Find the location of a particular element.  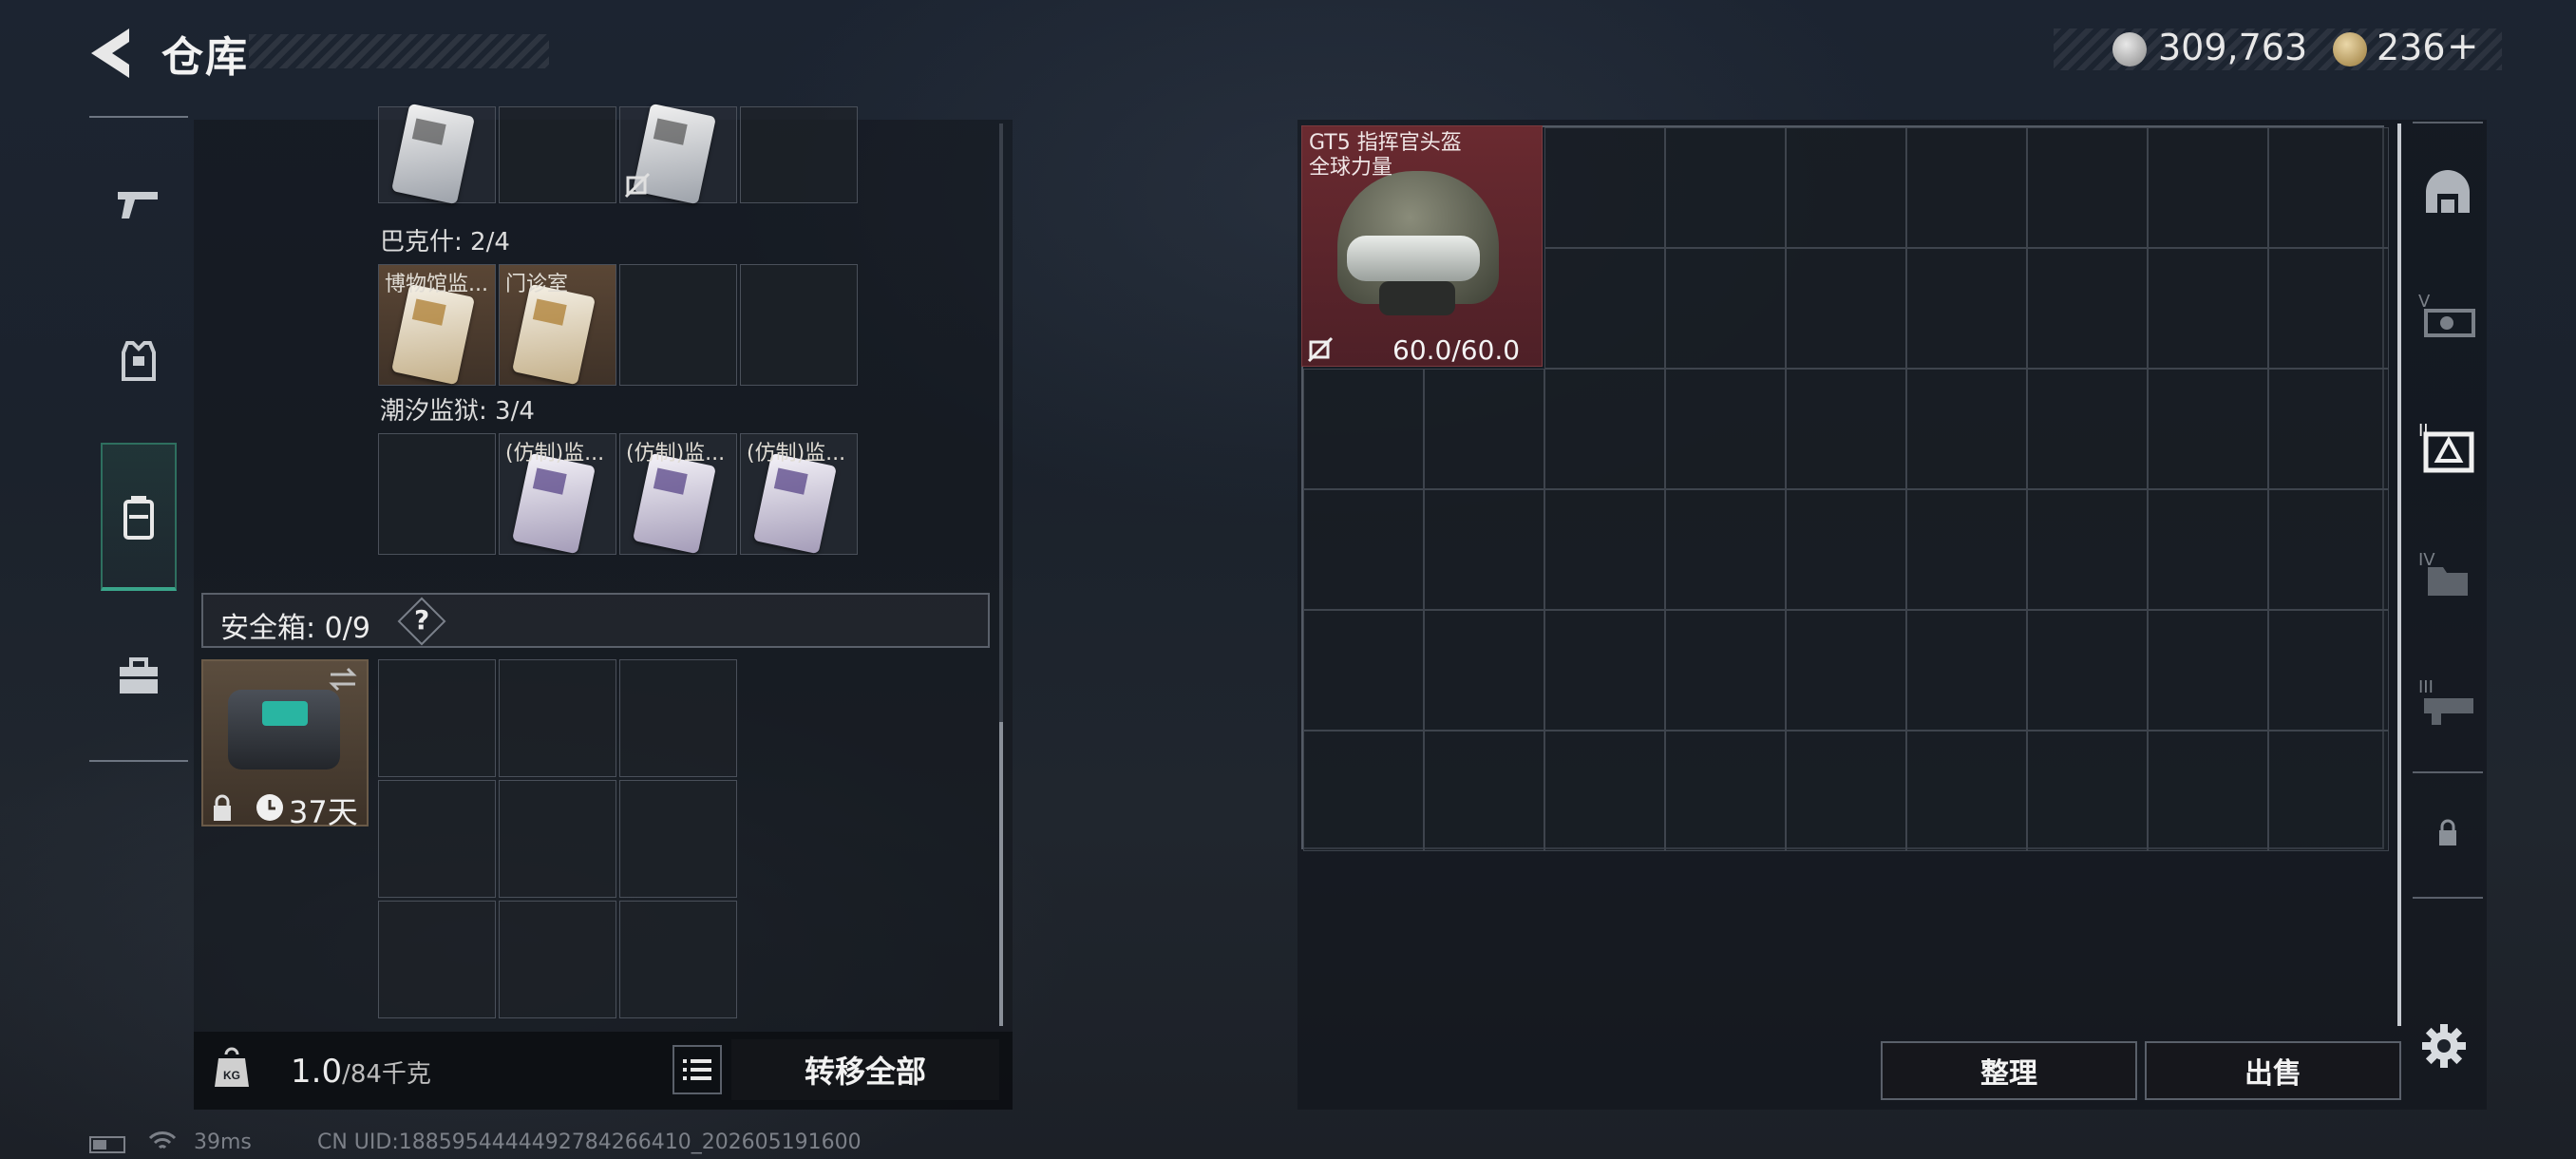

nav-divider is located at coordinates (138, 117).